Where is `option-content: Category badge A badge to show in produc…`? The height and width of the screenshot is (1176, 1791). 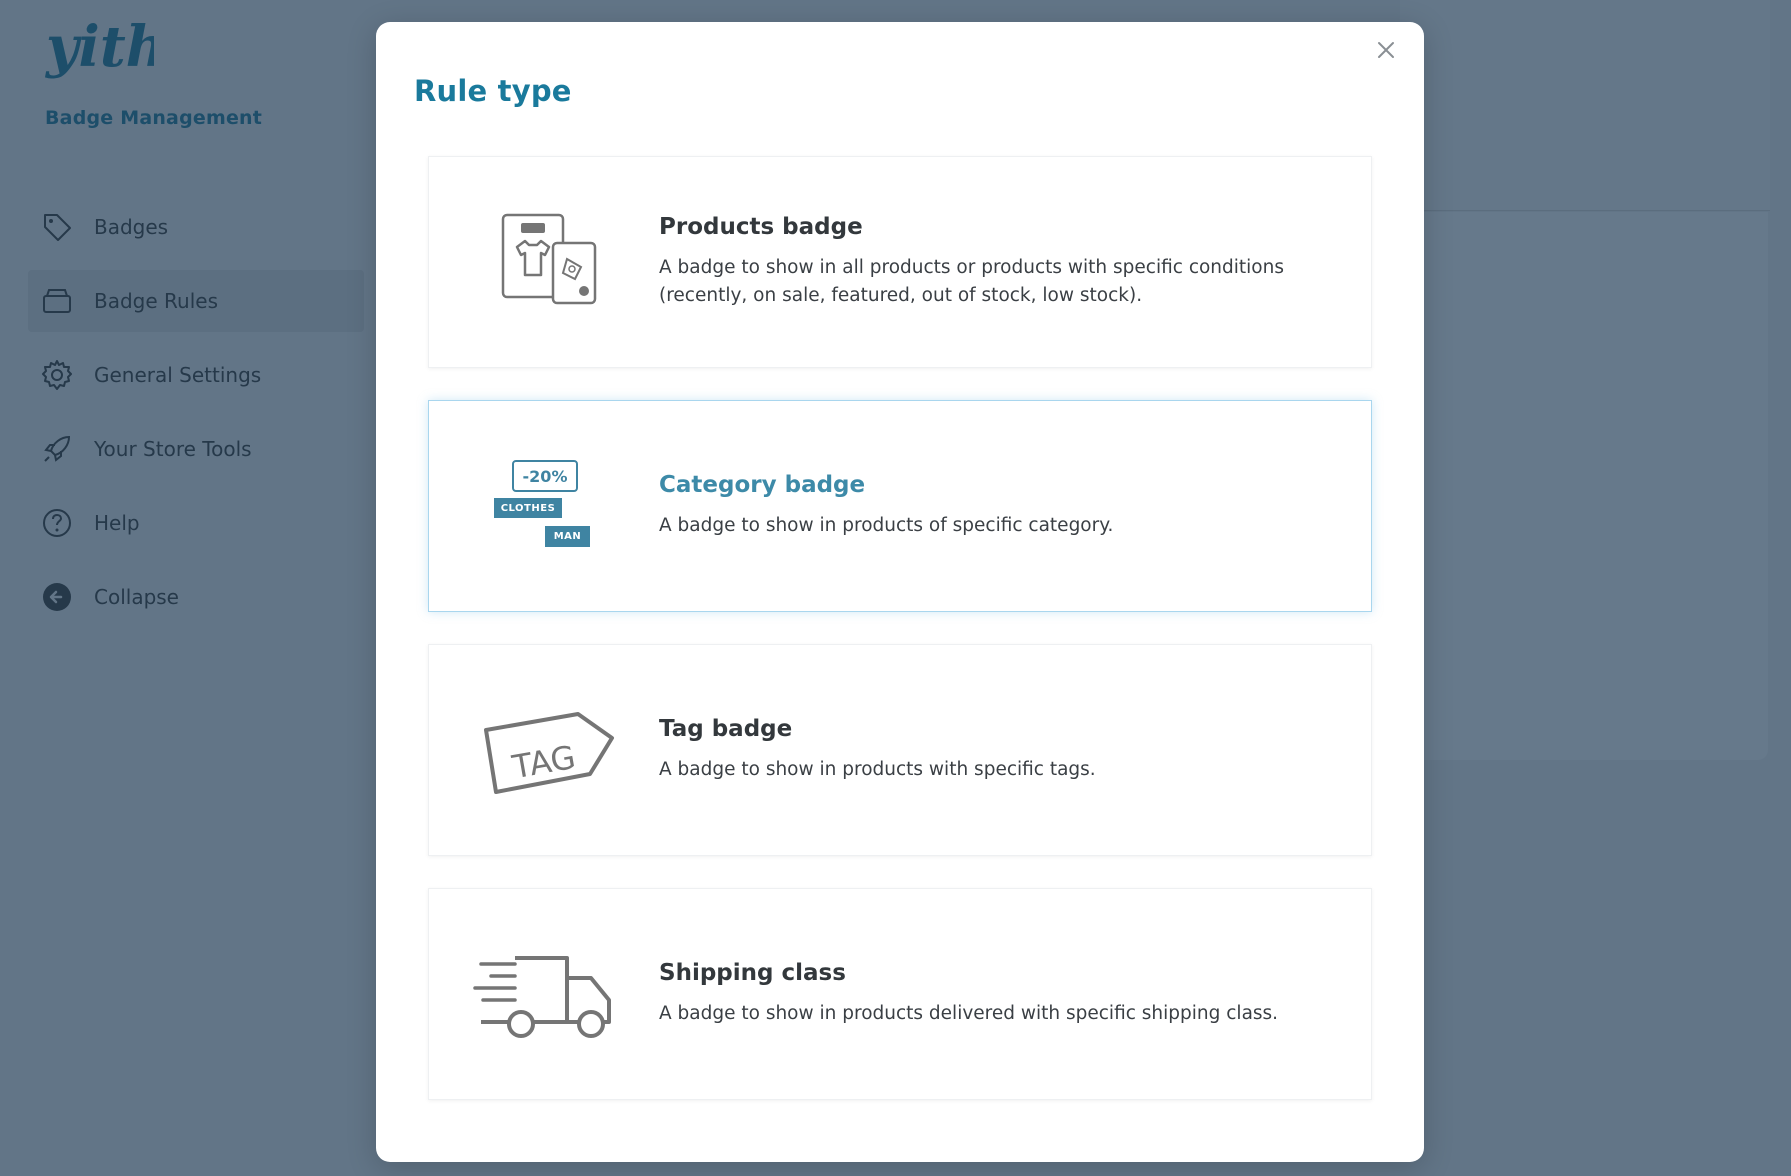
option-content: Category badge A badge to show in produc… is located at coordinates (1015, 506).